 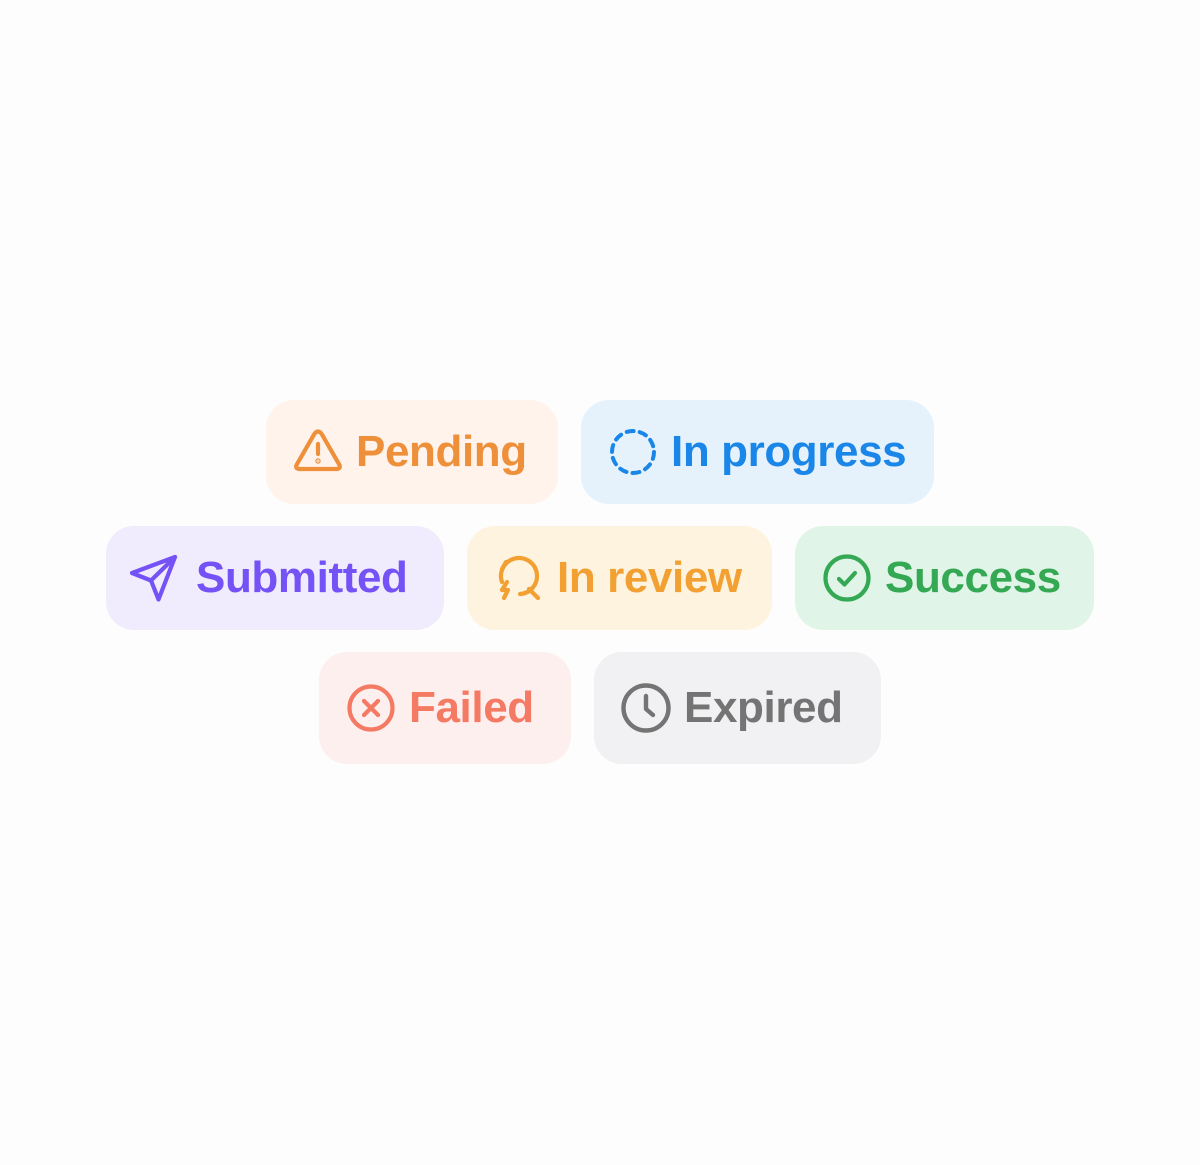 What do you see at coordinates (302, 577) in the screenshot?
I see `status-badge-label: Submitted` at bounding box center [302, 577].